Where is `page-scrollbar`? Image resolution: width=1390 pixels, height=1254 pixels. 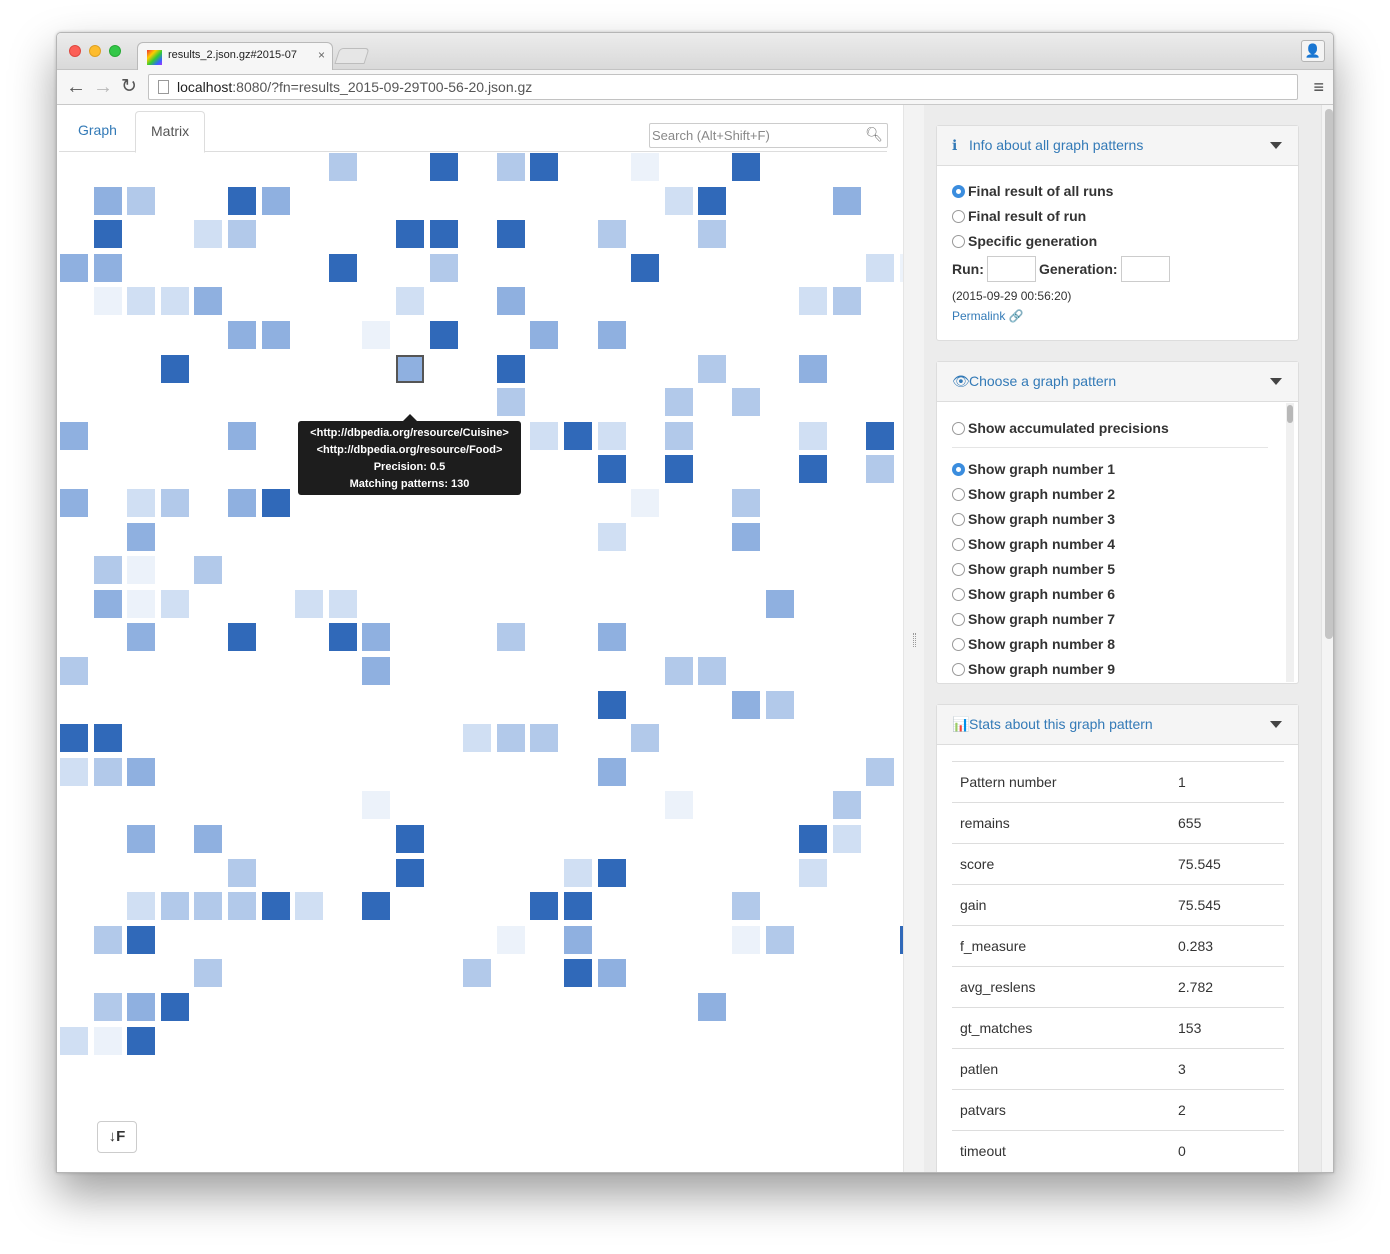
page-scrollbar is located at coordinates (1327, 638).